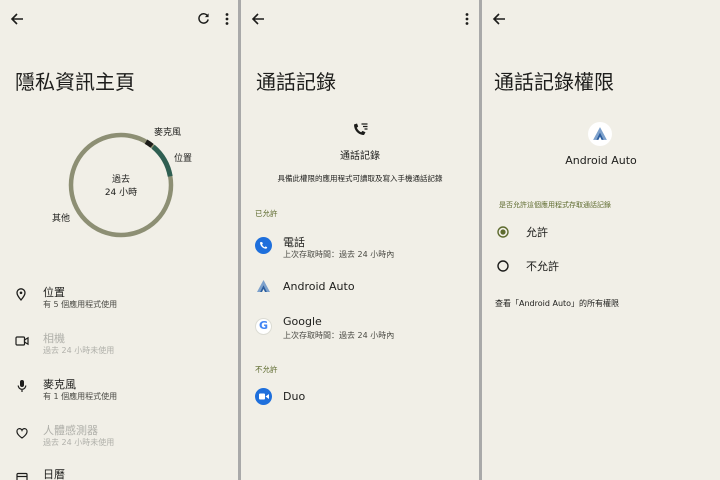 This screenshot has width=720, height=480. Describe the element at coordinates (601, 267) in the screenshot. I see `radio-option-deny: 不允許` at that location.